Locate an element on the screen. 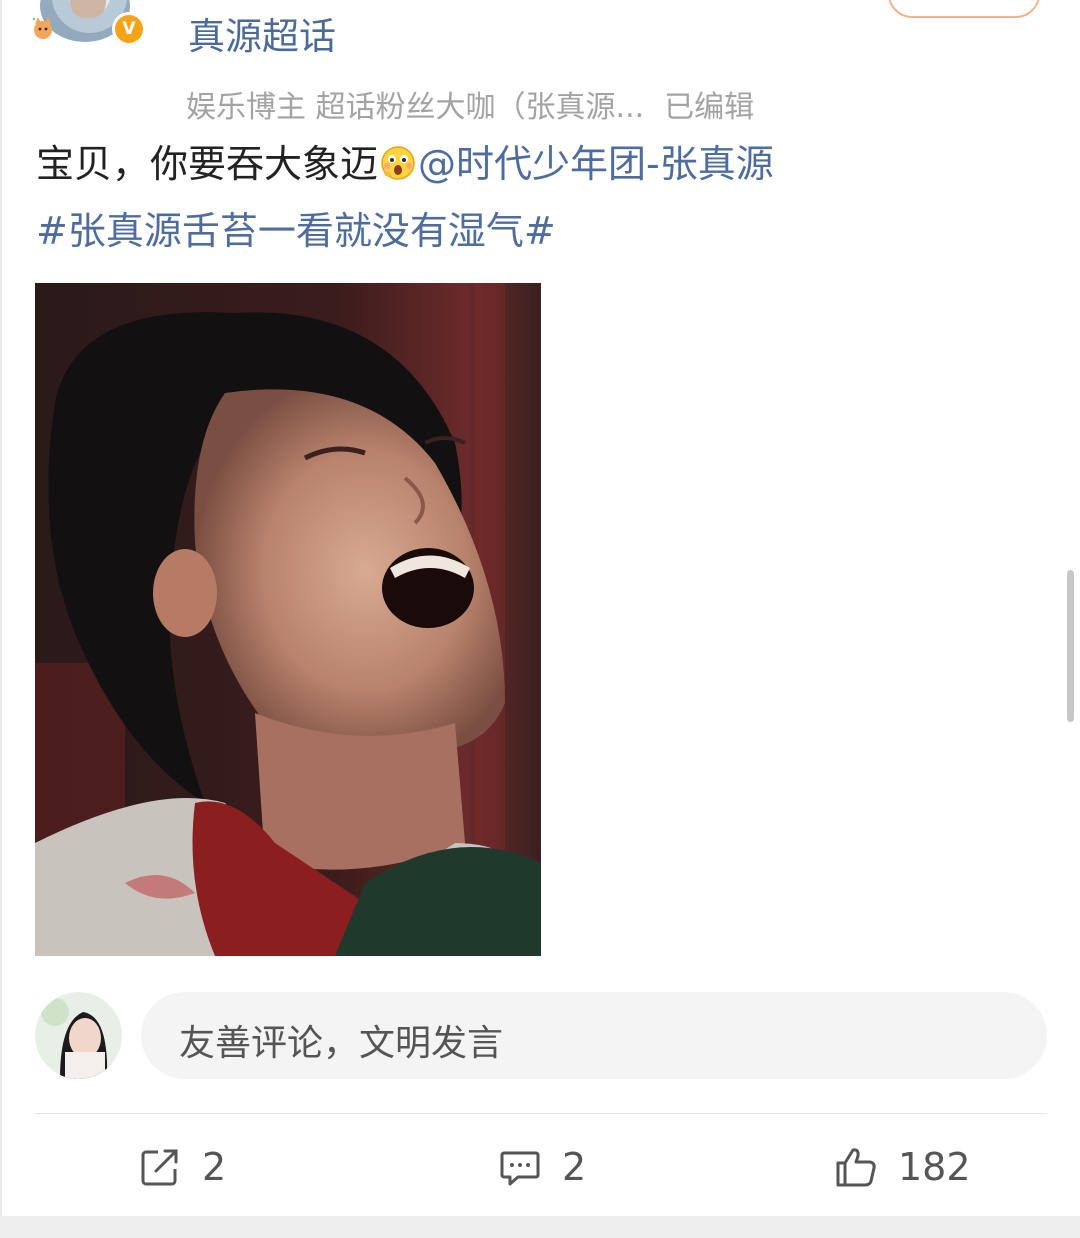 This screenshot has height=1238, width=1080. divider is located at coordinates (541, 1113).